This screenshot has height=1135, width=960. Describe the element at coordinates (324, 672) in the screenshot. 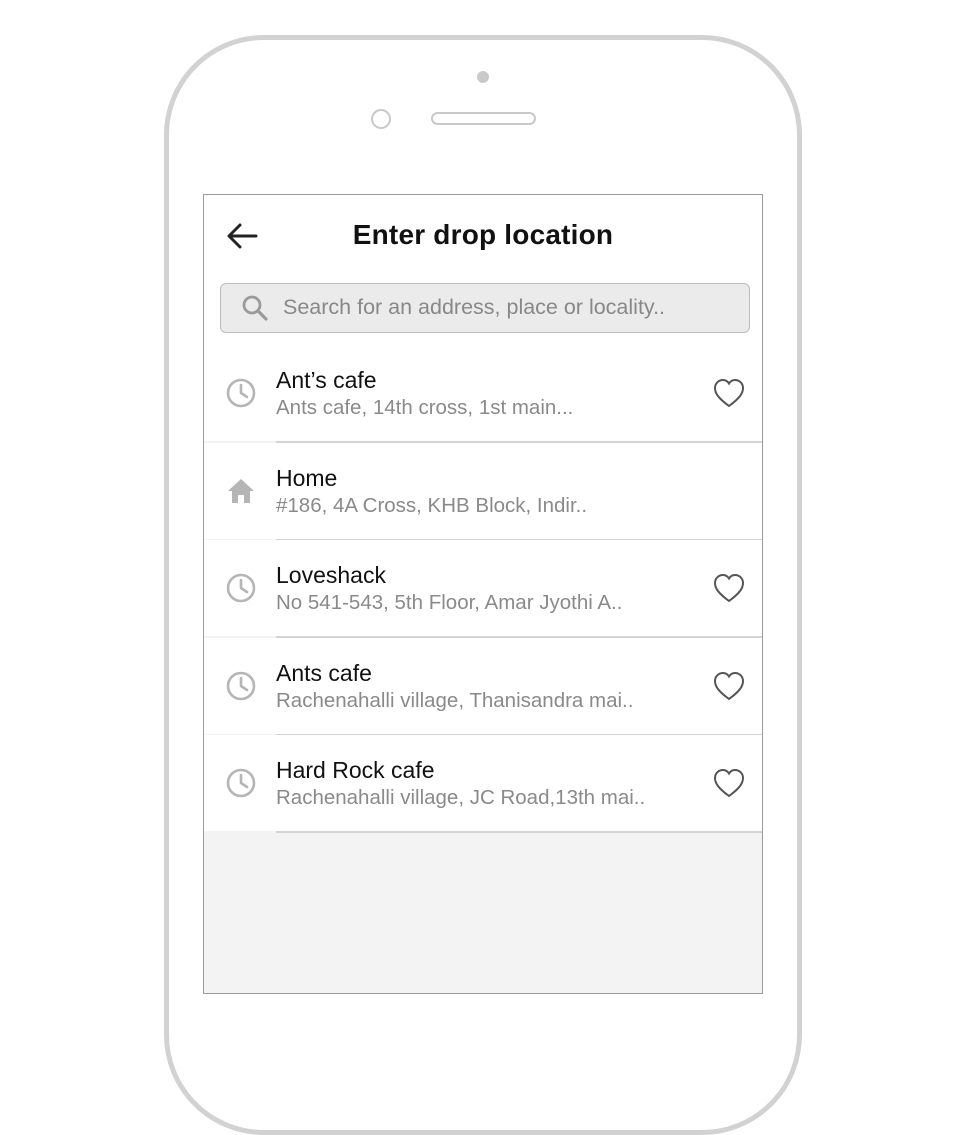

I see `location-title: Ants cafe` at that location.